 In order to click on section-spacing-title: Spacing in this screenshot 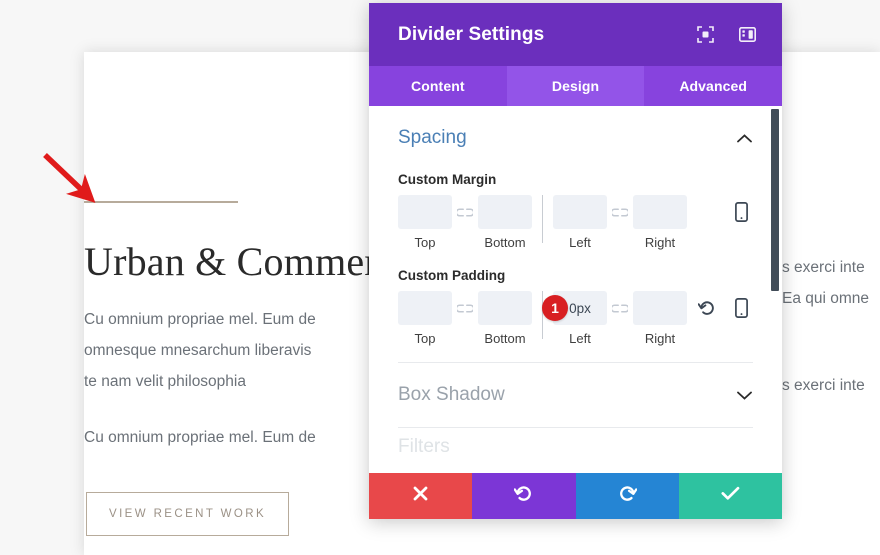, I will do `click(432, 137)`.